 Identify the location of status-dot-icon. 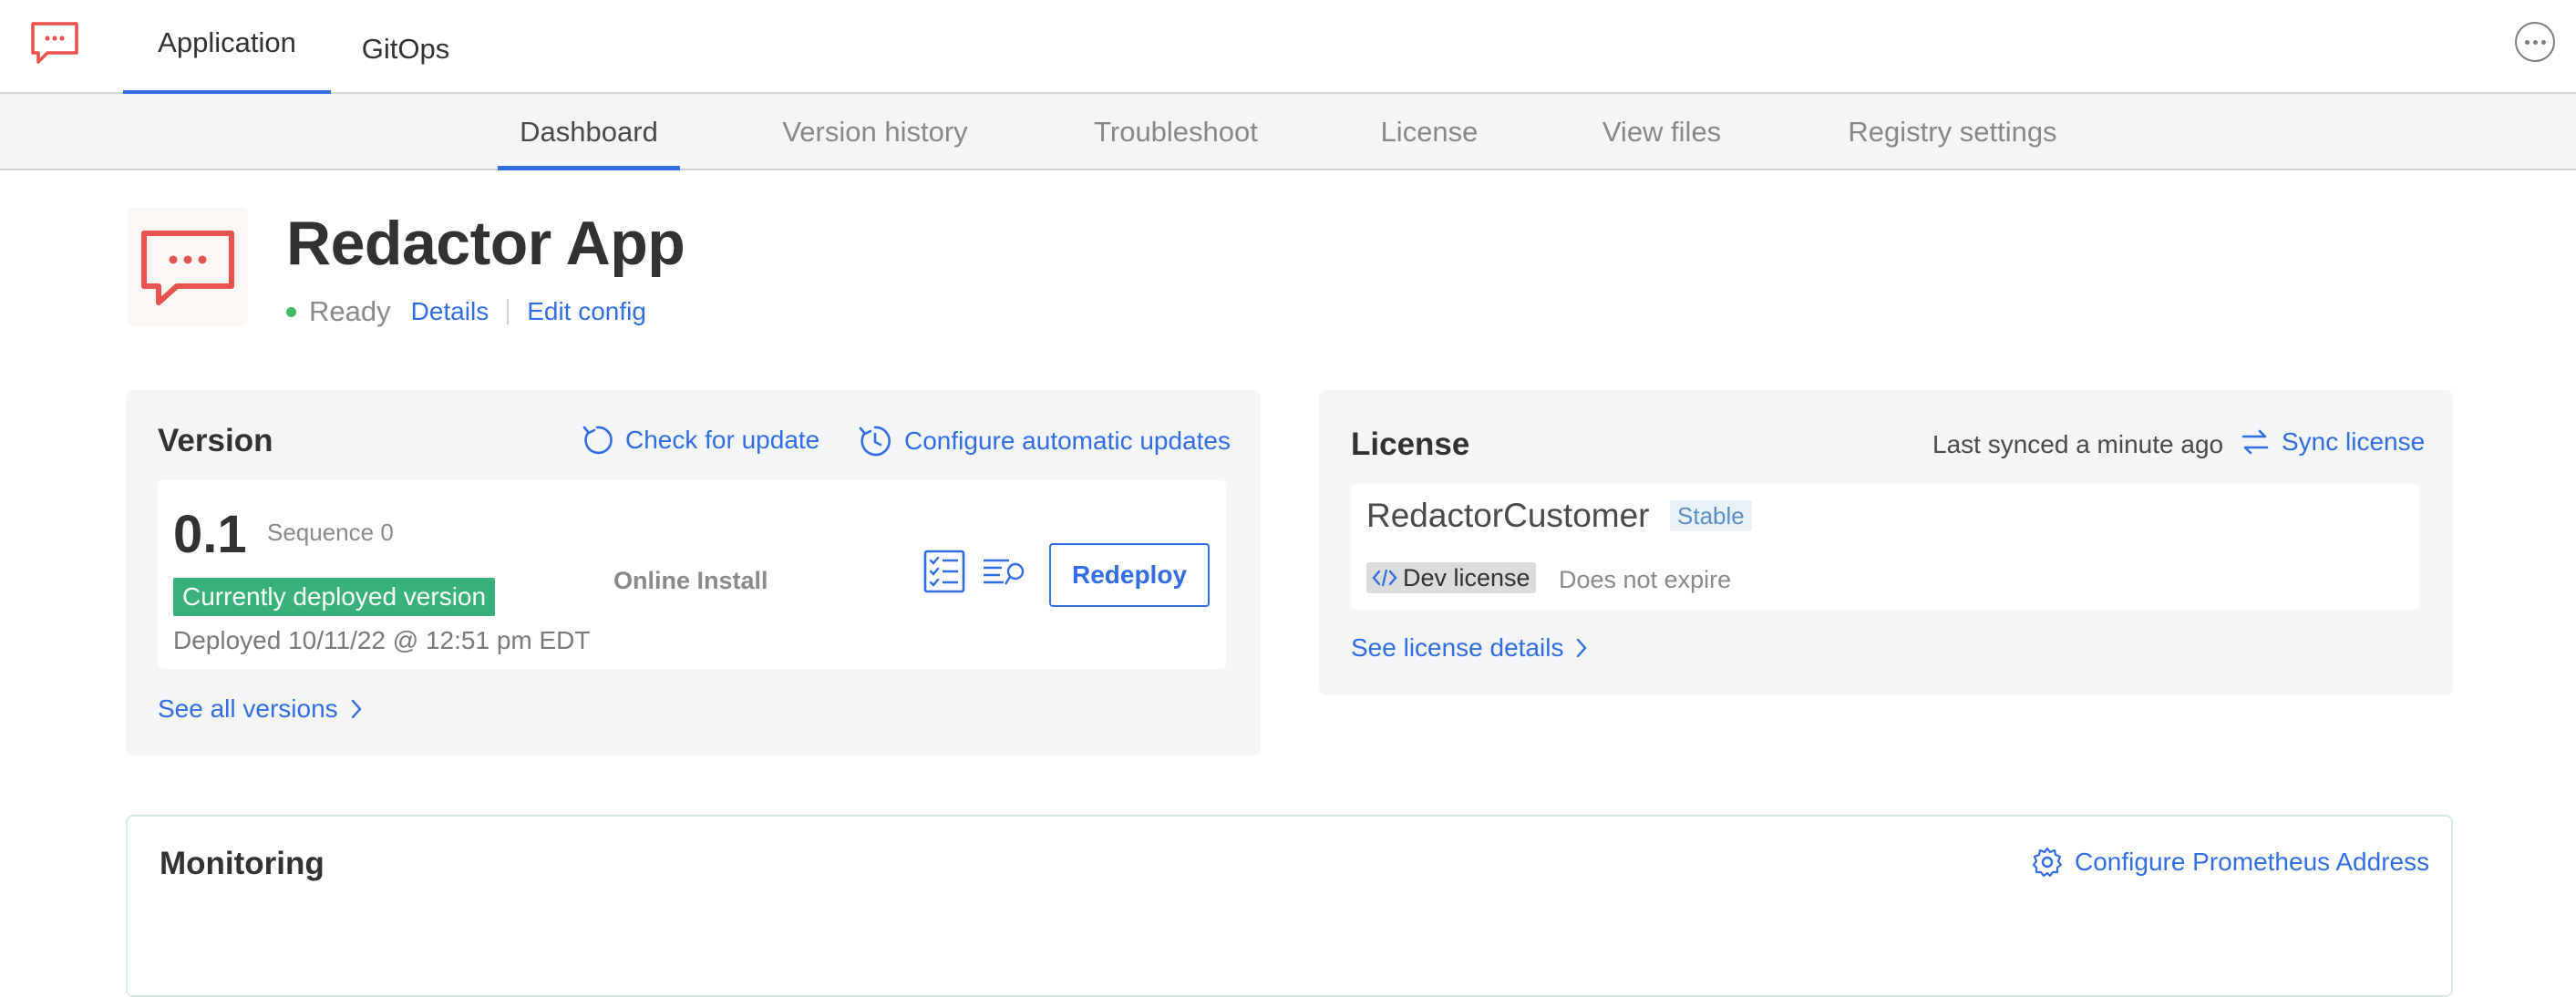
(291, 311).